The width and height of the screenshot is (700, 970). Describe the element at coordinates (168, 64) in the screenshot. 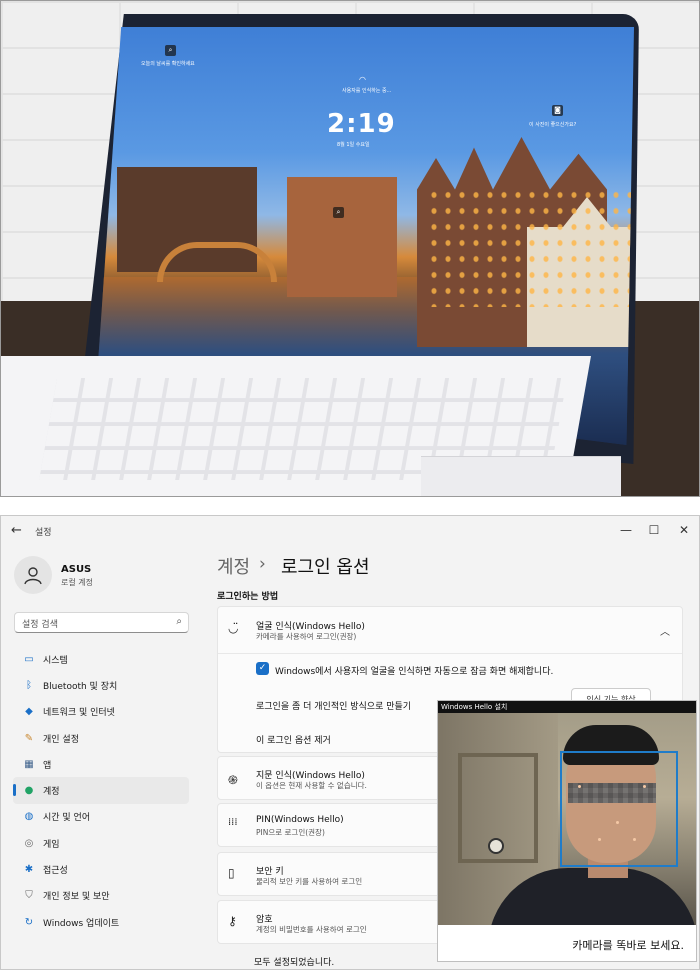

I see `weather-hint: 오늘의 날씨를 확인하세요` at that location.